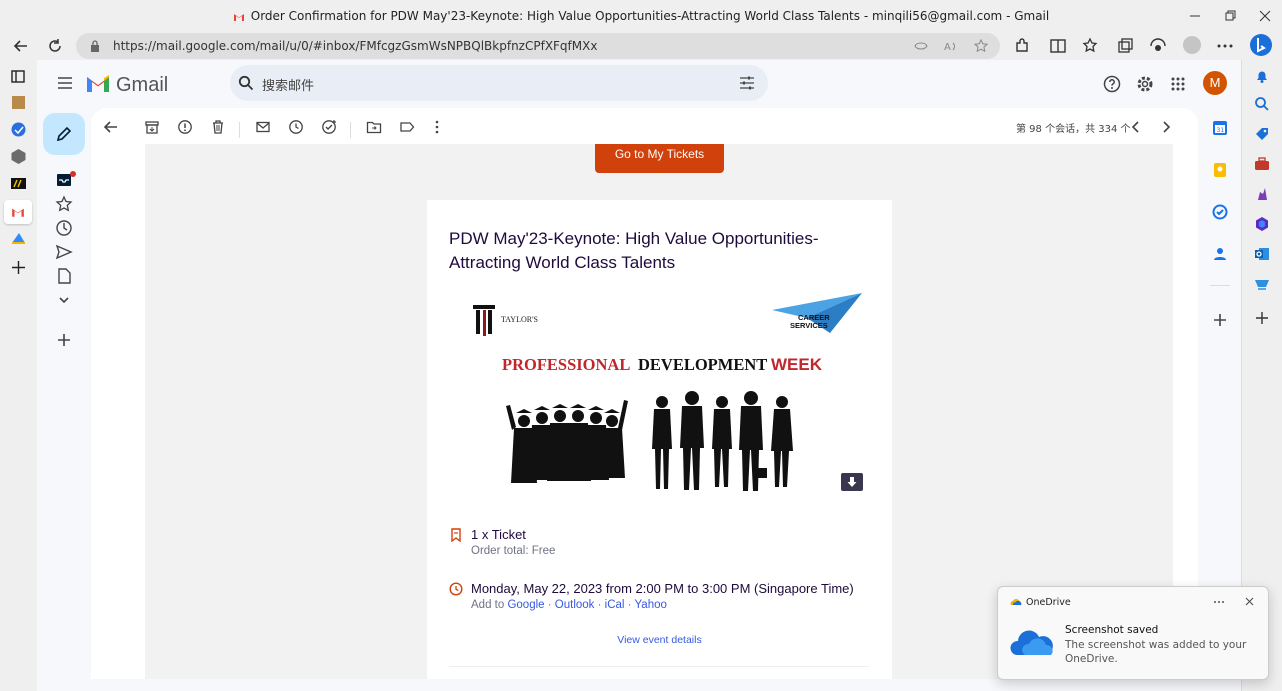 The width and height of the screenshot is (1282, 691). I want to click on compose-button, so click(64, 134).